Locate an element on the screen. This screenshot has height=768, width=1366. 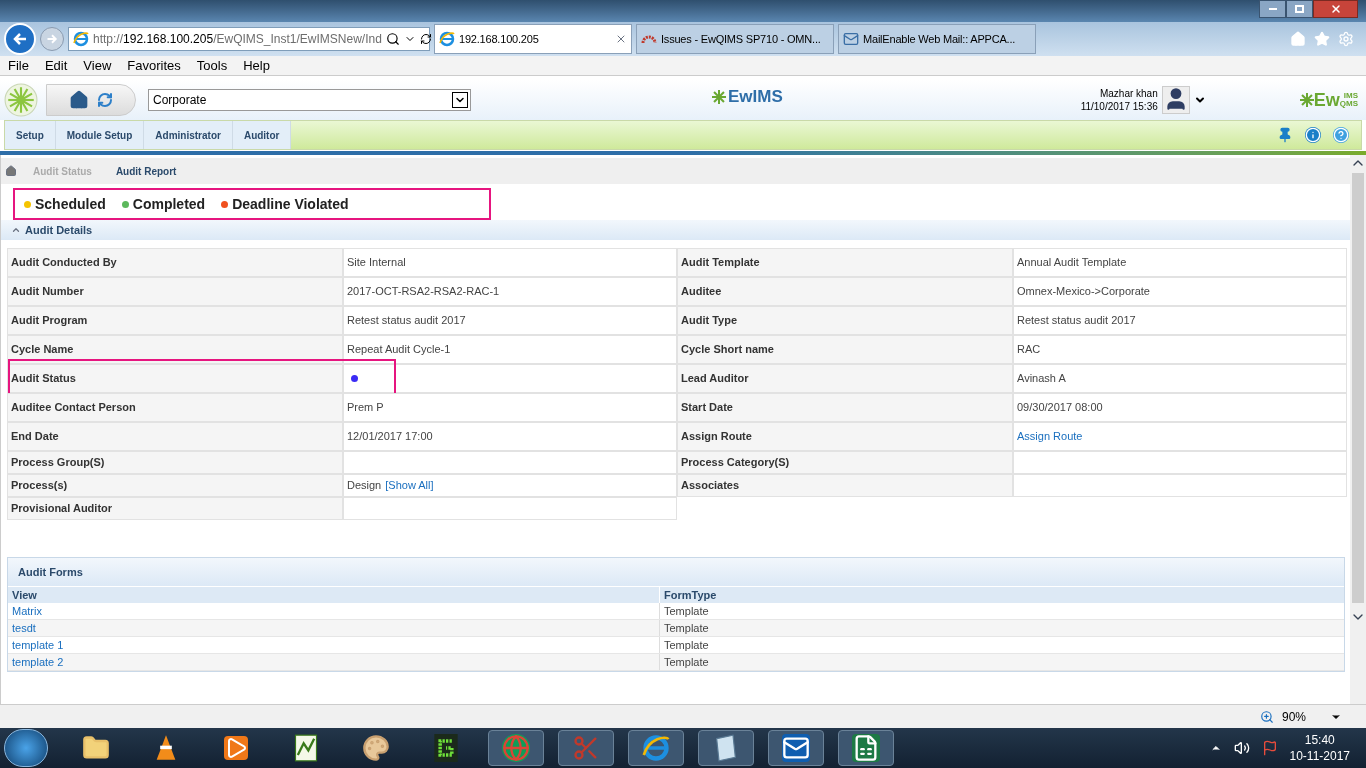
section-title: Audit Details is located at coordinates (59, 230).